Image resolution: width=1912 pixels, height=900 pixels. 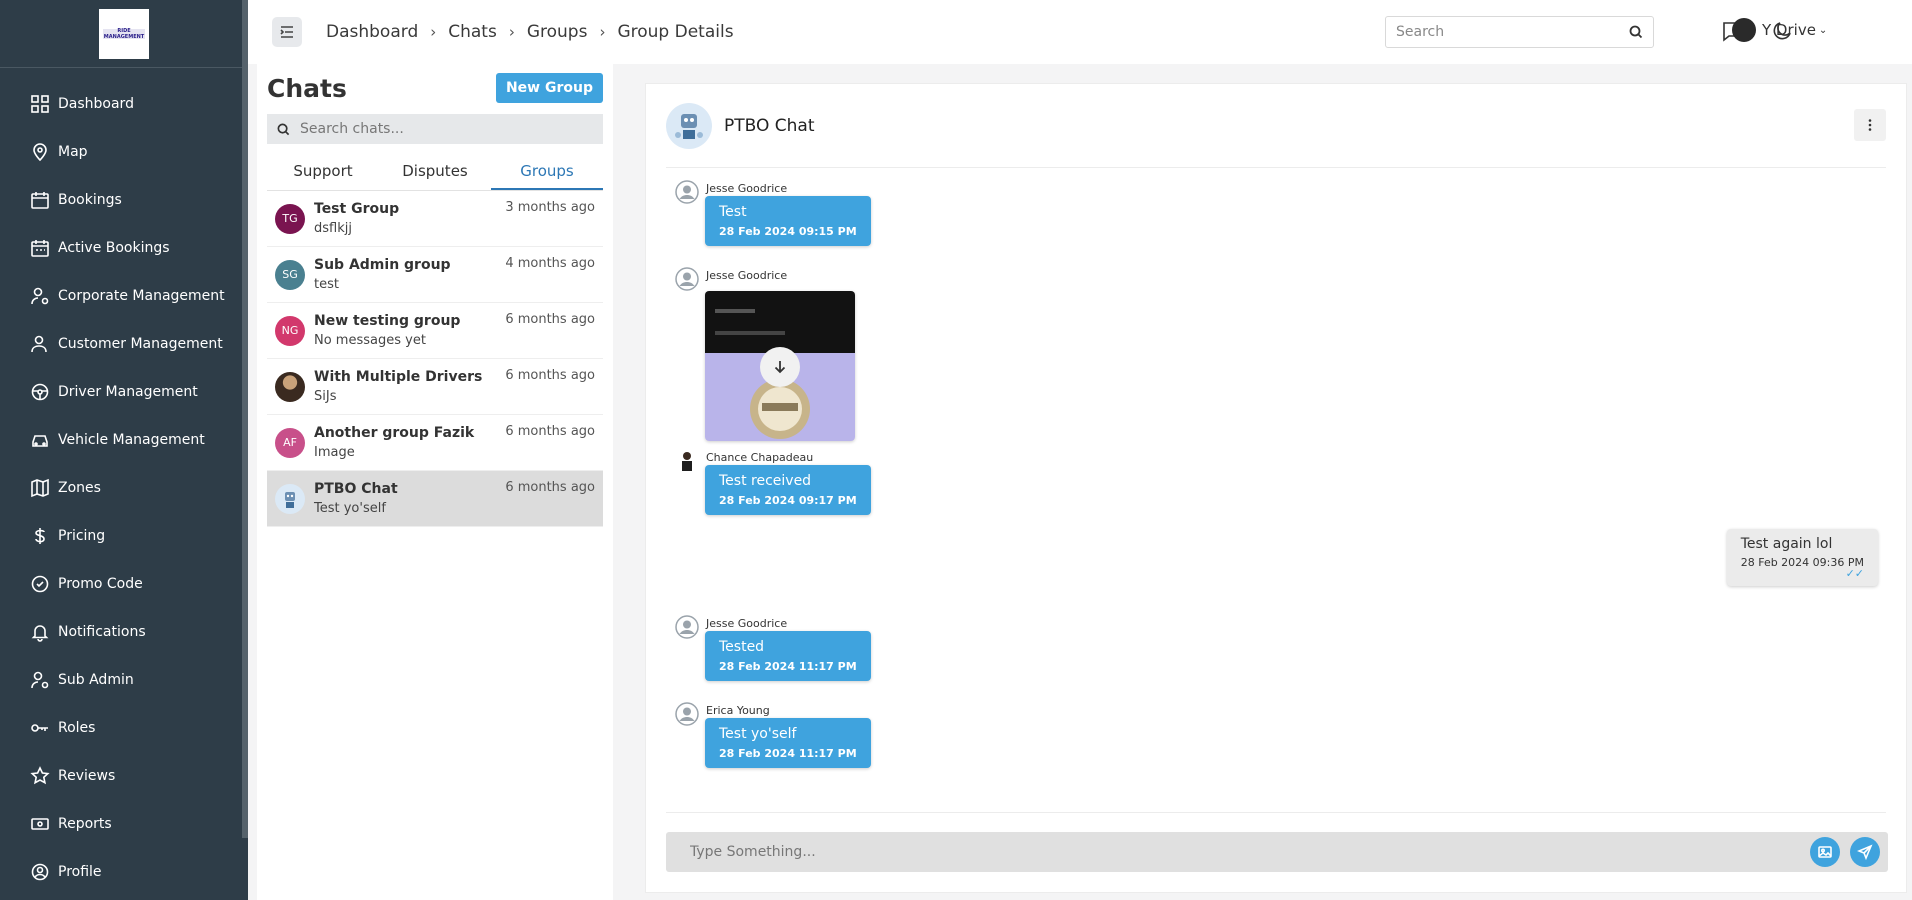 I want to click on app-logo: RIDE MANAGEMENT, so click(x=124, y=33).